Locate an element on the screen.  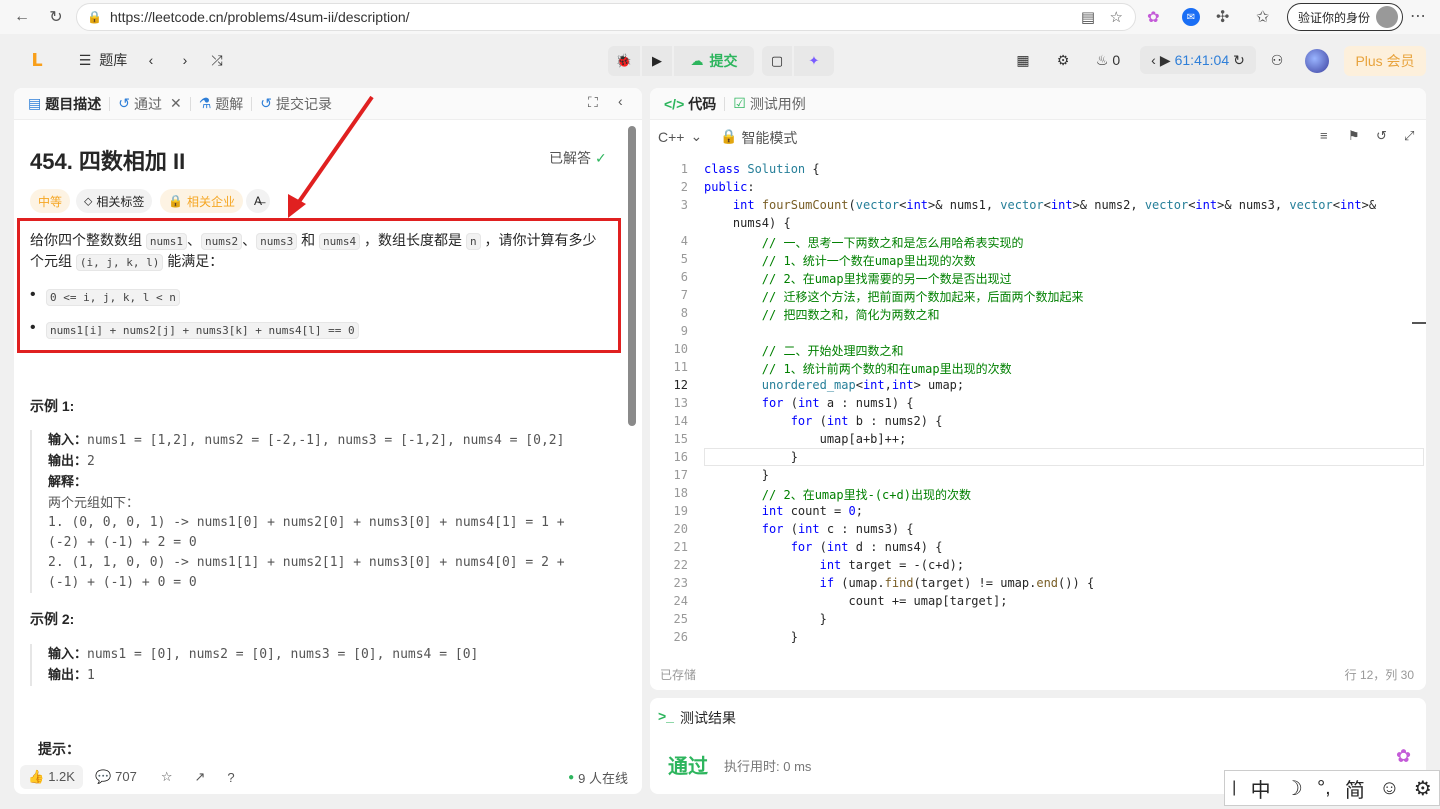
tab-description: ▤ 题目描述 is located at coordinates (64, 104).